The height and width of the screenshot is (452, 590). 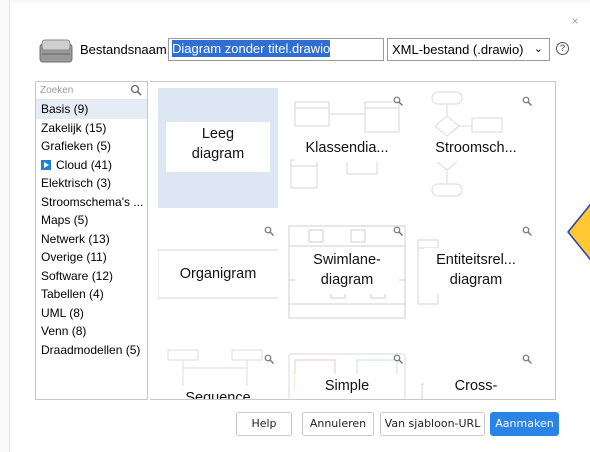 What do you see at coordinates (575, 21) in the screenshot?
I see `close-icon: ×` at bounding box center [575, 21].